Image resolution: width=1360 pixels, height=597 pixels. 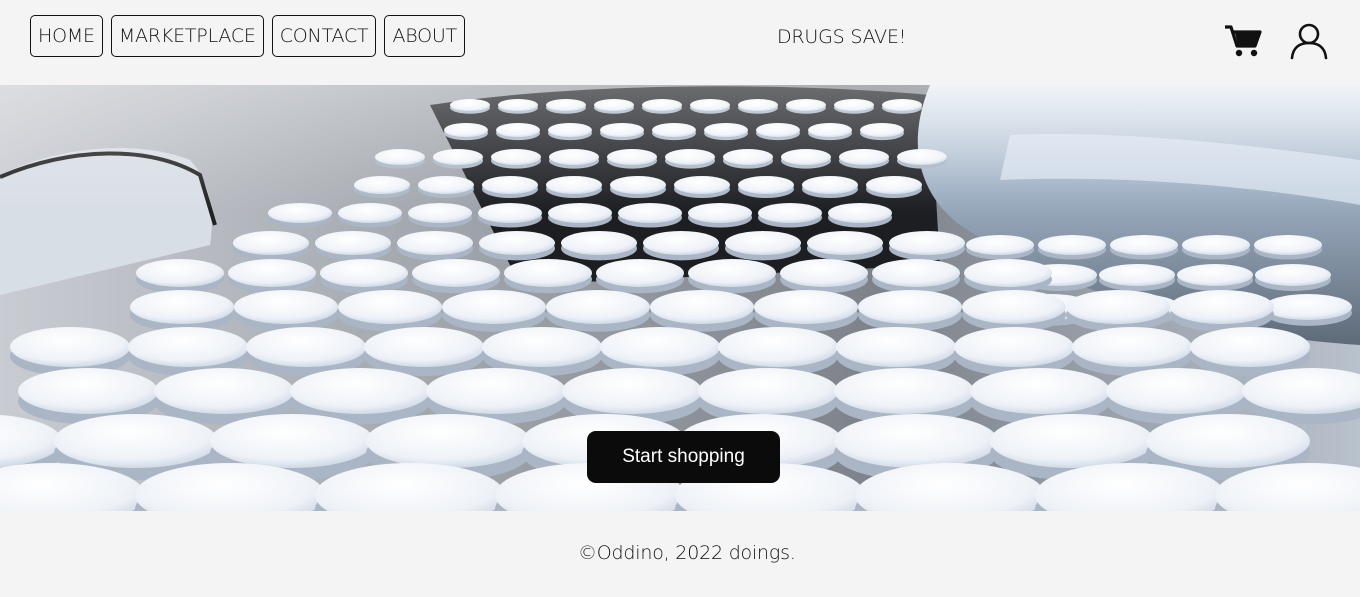 I want to click on nav-about-button: ABOUT, so click(x=425, y=36).